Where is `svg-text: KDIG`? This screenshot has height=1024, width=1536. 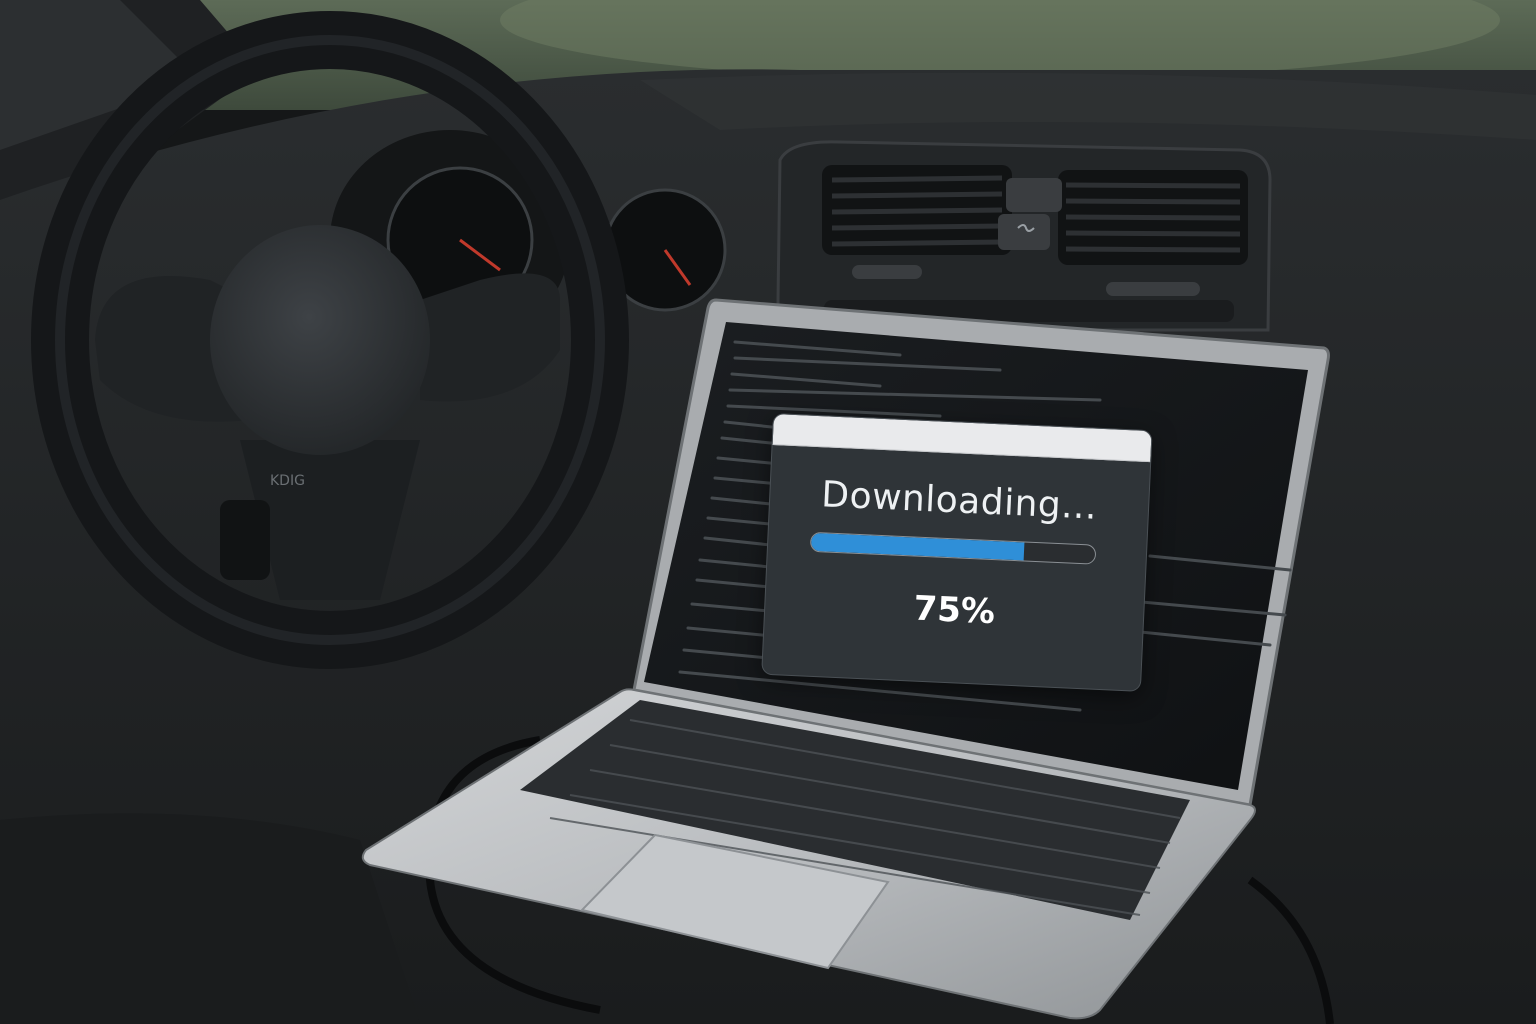 svg-text: KDIG is located at coordinates (287, 481).